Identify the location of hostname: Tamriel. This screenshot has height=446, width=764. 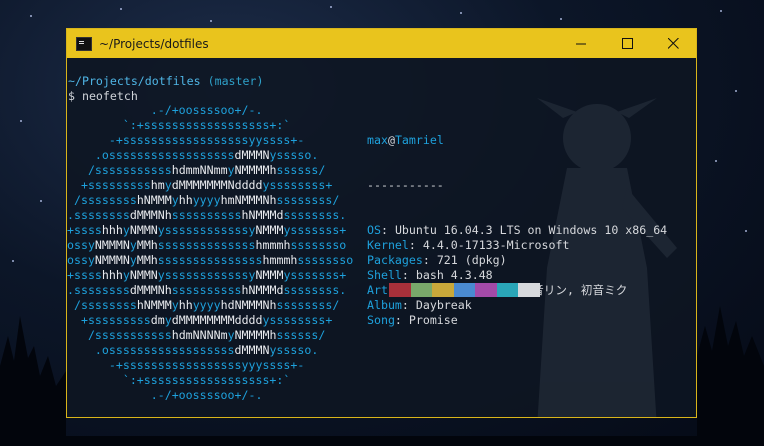
(419, 140).